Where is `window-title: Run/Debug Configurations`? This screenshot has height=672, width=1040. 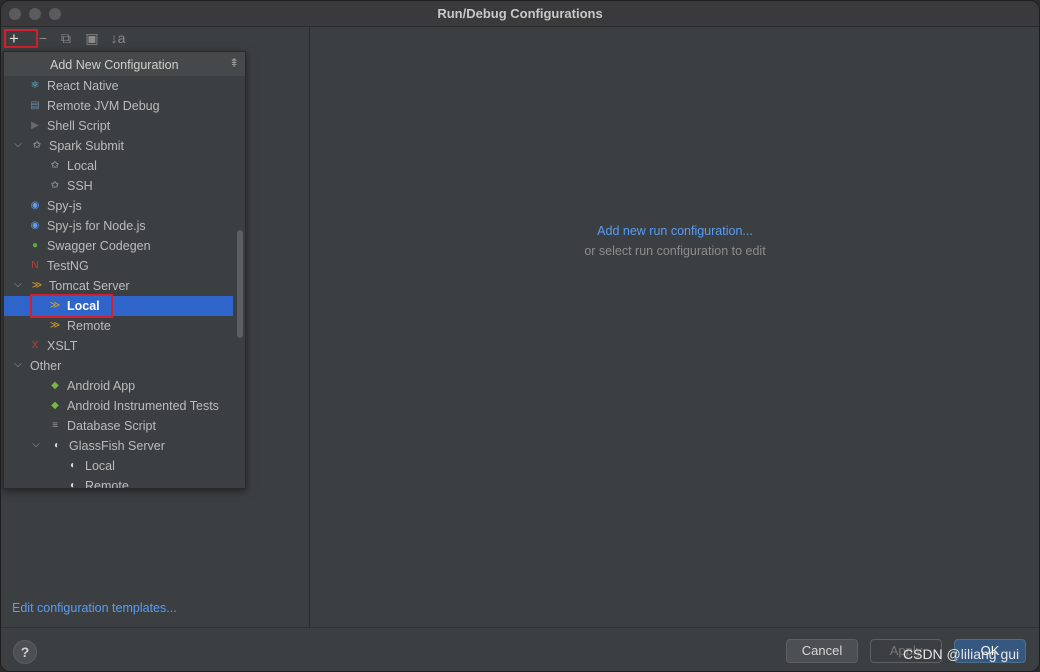 window-title: Run/Debug Configurations is located at coordinates (520, 13).